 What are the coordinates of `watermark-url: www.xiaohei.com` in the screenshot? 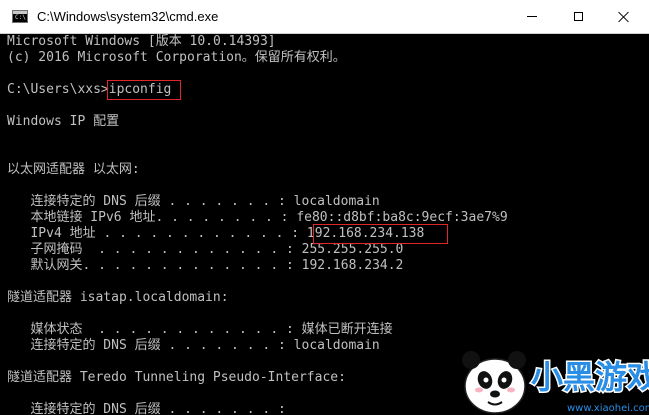 It's located at (608, 408).